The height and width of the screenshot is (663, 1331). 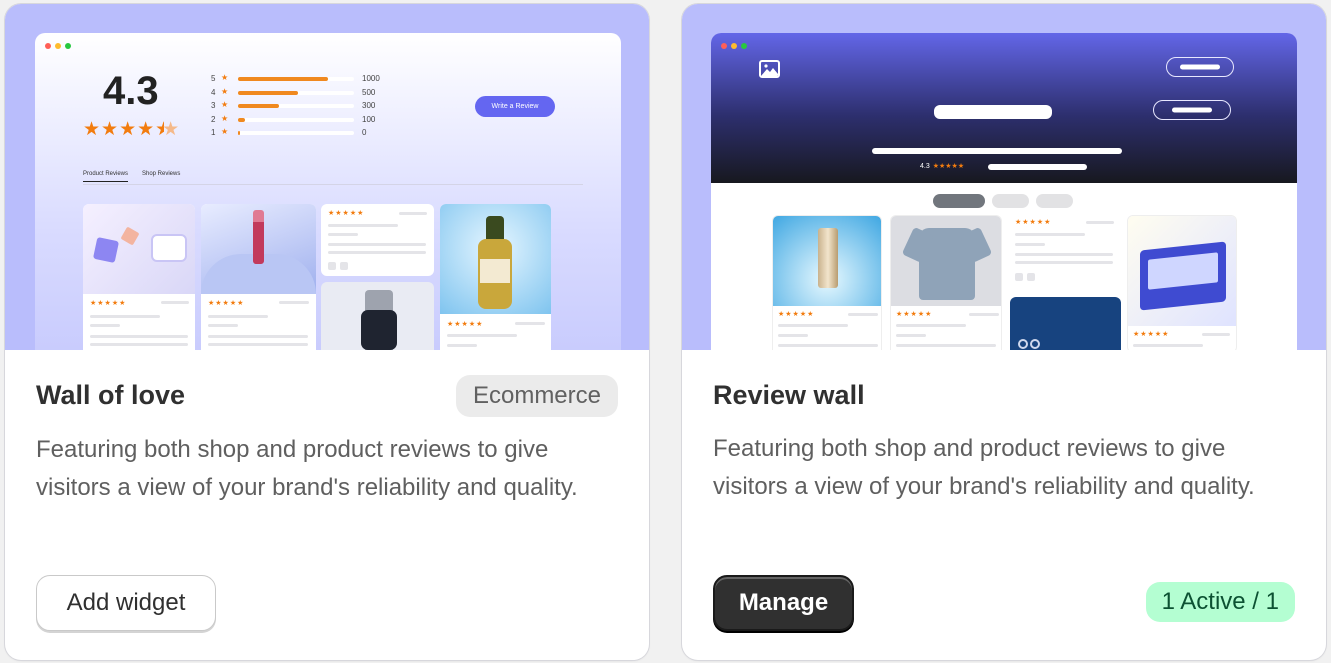 I want to click on write-review-button: Write a Review, so click(x=515, y=106).